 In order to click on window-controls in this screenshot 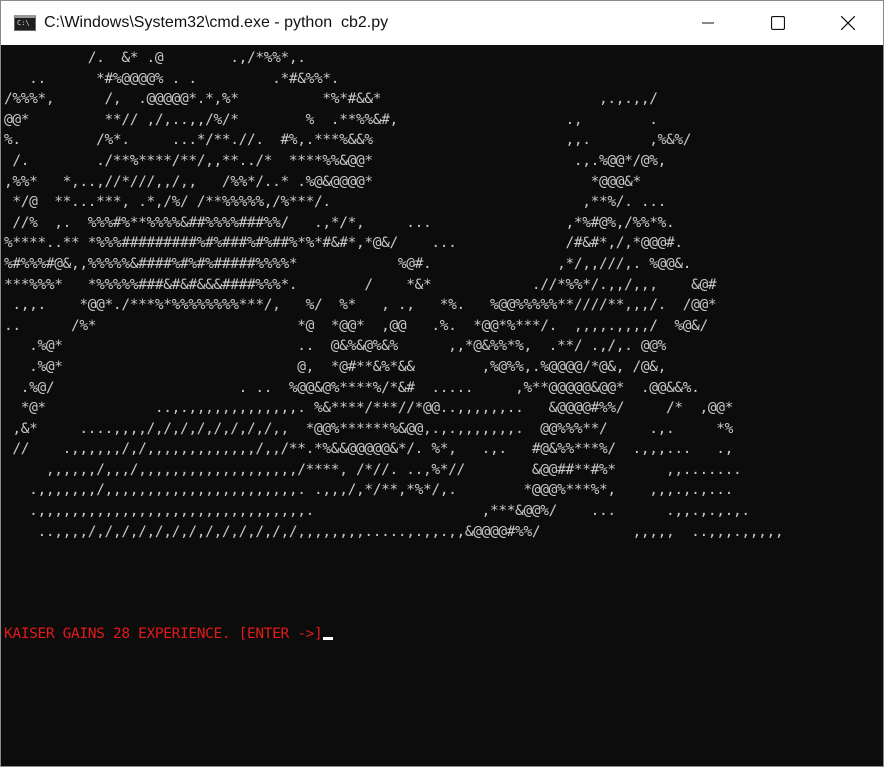, I will do `click(778, 23)`.